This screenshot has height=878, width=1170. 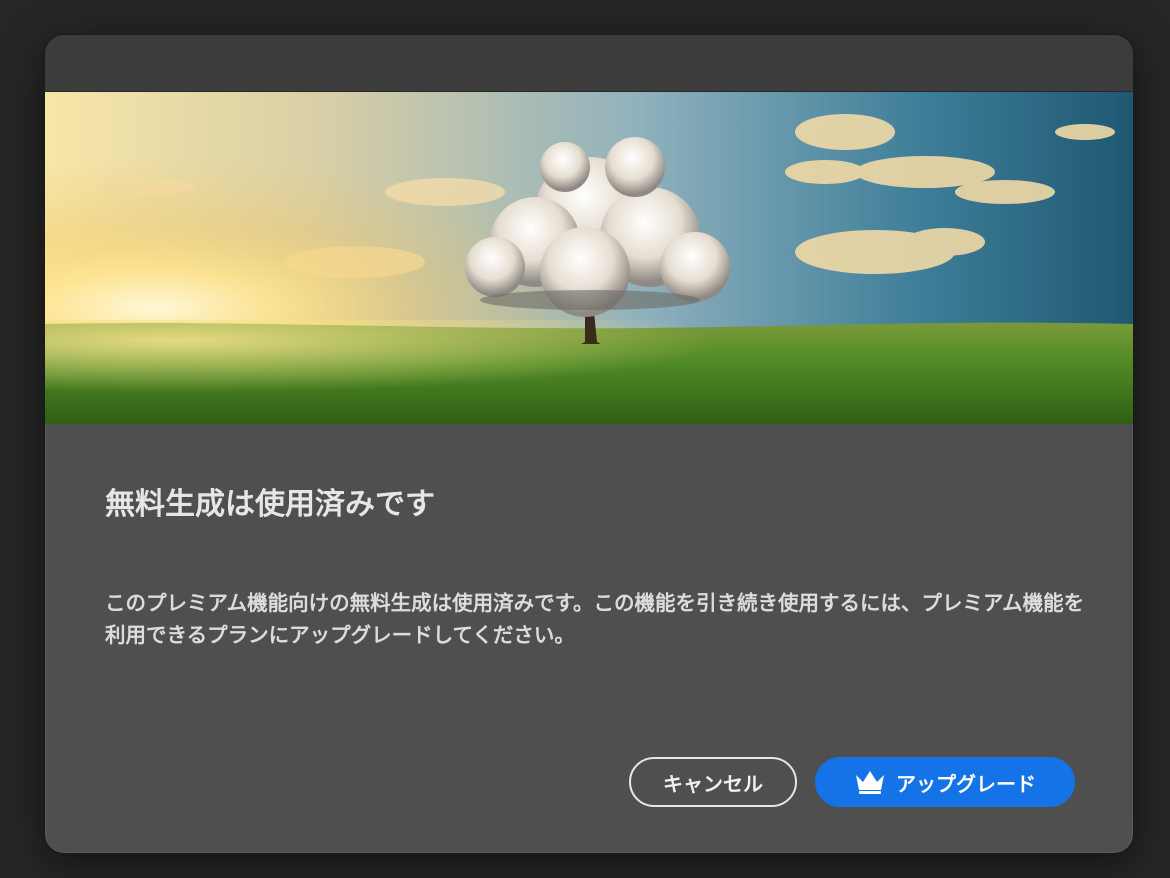 I want to click on upgrade-button: アップグレード, so click(x=945, y=782).